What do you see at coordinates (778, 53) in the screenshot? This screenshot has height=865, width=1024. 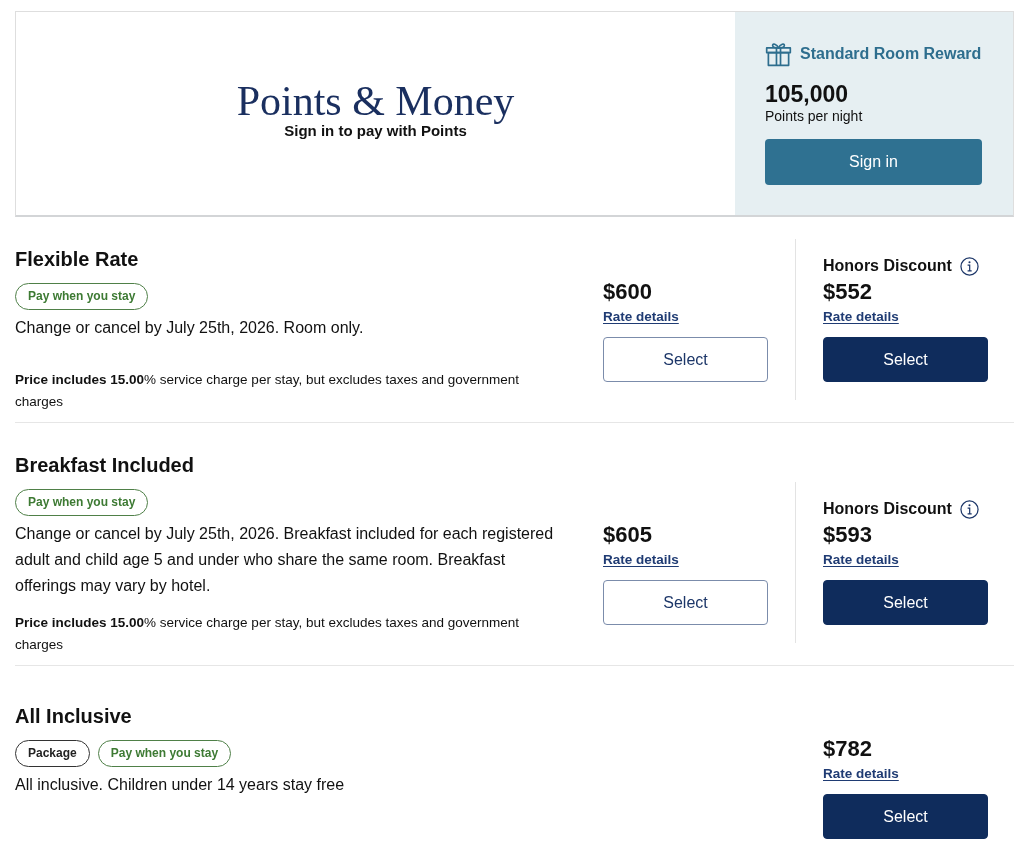 I see `gift-icon` at bounding box center [778, 53].